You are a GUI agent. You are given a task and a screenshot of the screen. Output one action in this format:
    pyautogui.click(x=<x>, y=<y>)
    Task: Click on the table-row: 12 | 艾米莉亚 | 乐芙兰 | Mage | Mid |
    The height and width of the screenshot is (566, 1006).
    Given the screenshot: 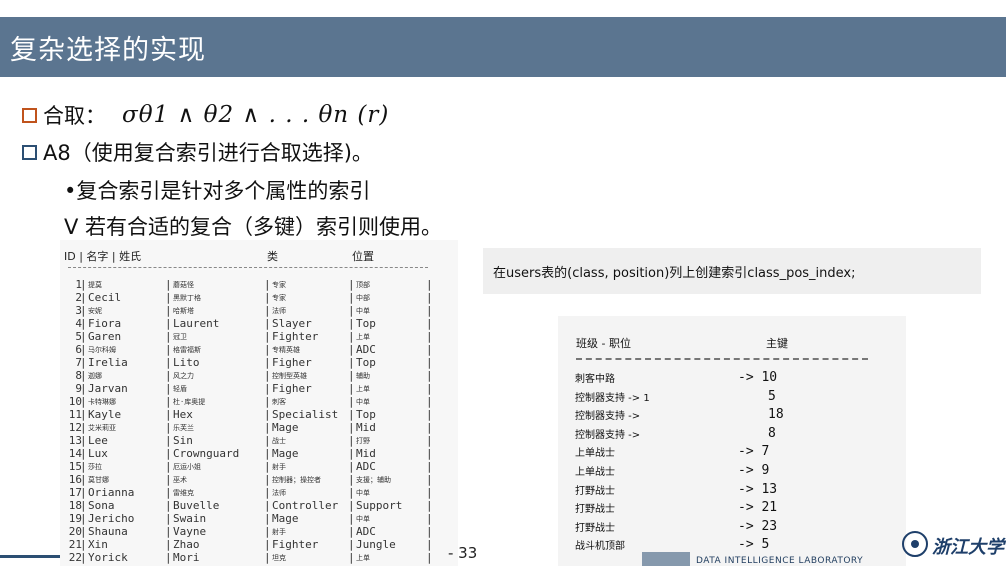 What is the action you would take?
    pyautogui.click(x=259, y=427)
    